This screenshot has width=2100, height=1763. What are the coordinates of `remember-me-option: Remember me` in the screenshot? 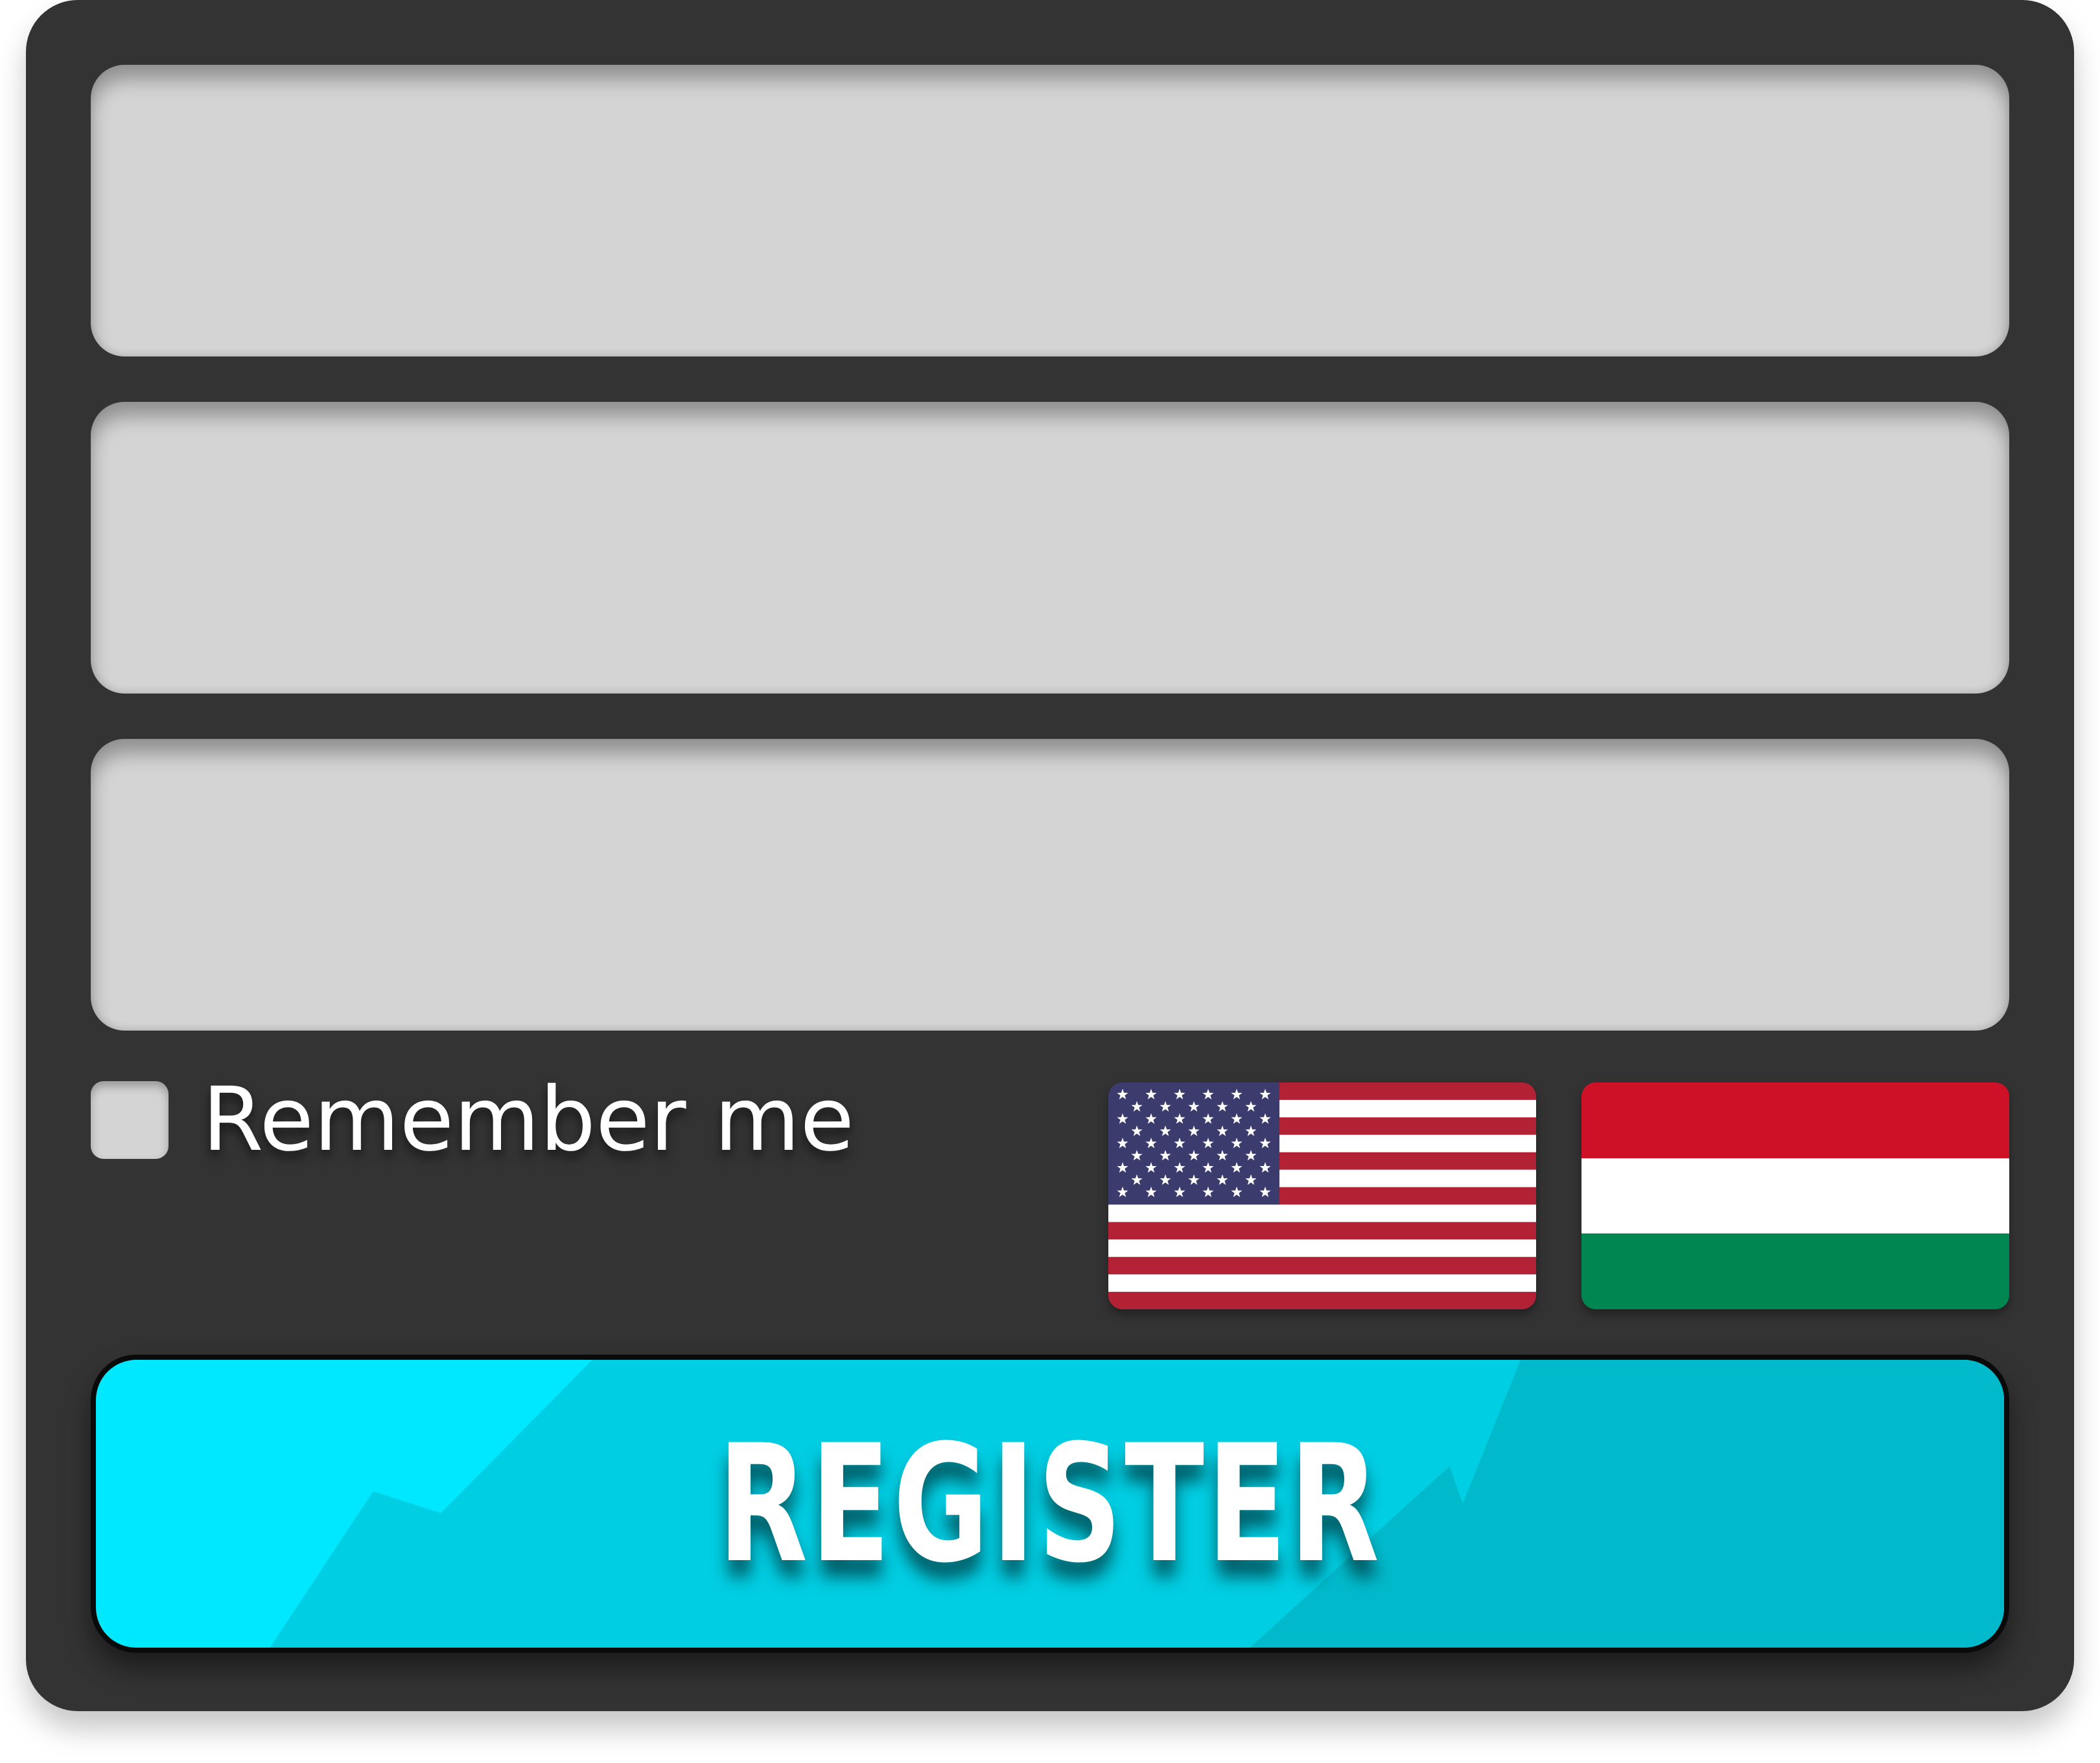 It's located at (472, 1120).